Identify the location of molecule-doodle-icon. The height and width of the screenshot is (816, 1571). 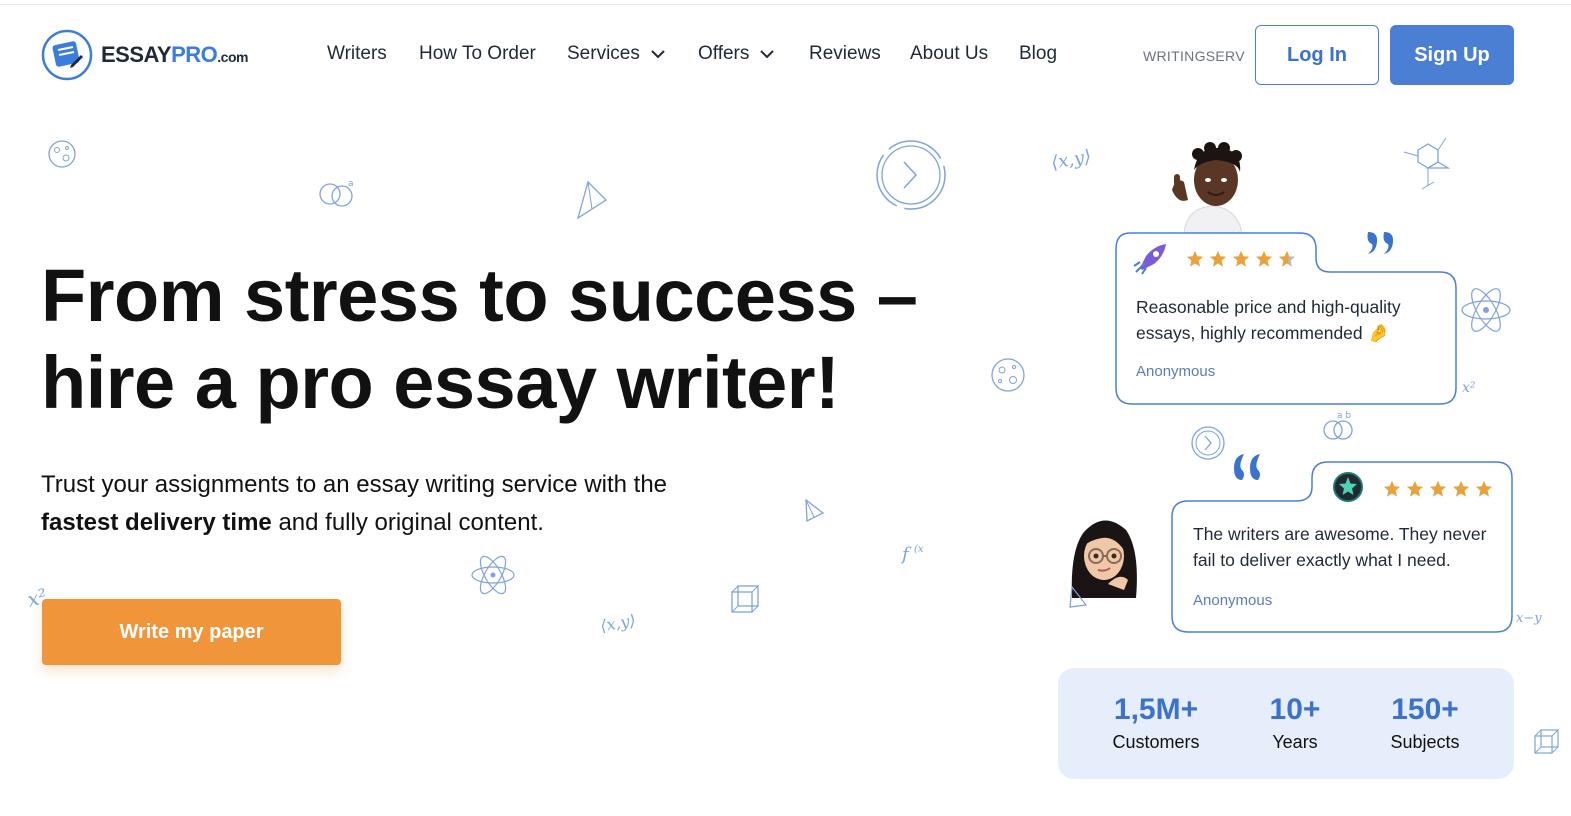
(1426, 164).